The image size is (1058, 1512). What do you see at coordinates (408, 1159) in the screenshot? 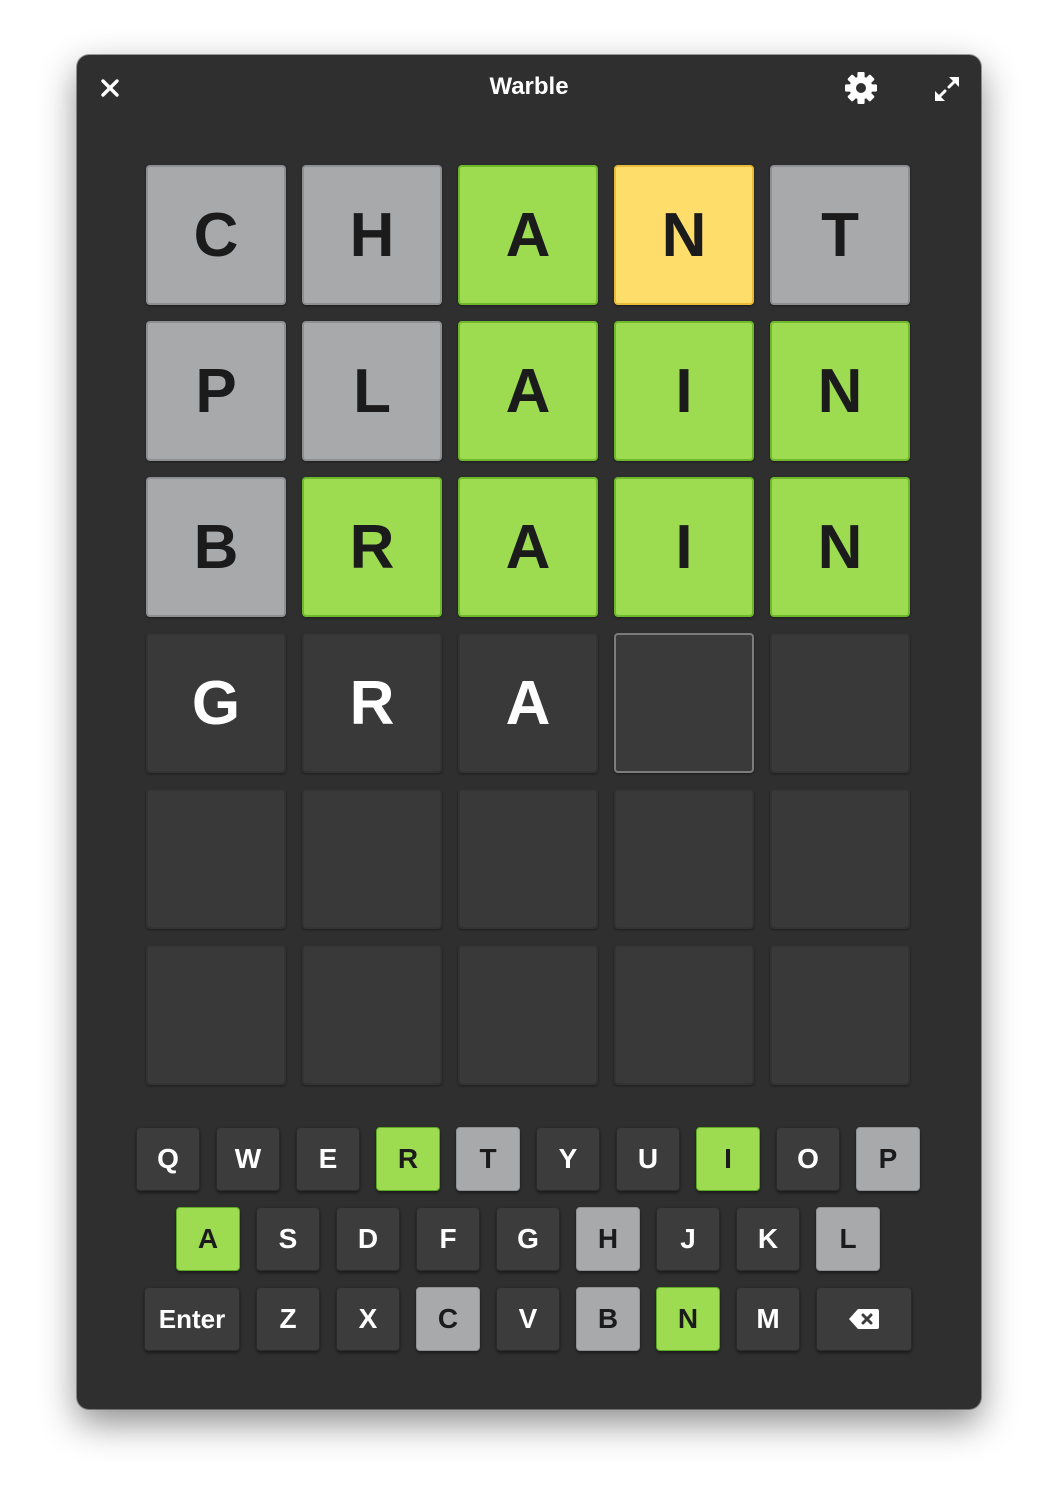
I see `key-r: R` at bounding box center [408, 1159].